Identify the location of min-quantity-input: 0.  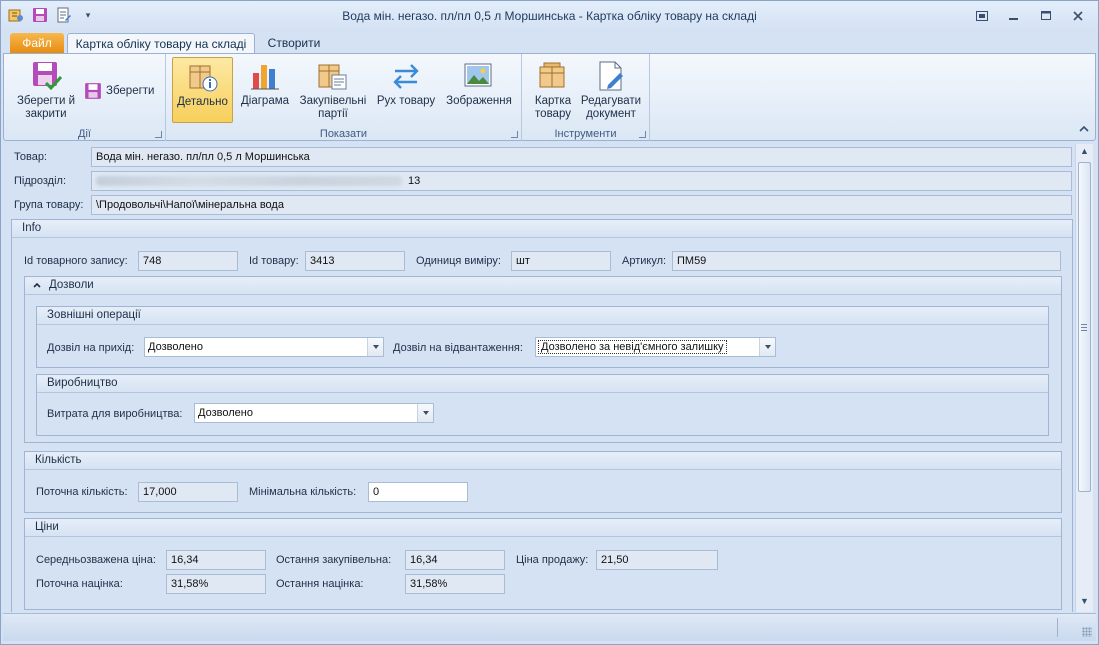
(418, 492).